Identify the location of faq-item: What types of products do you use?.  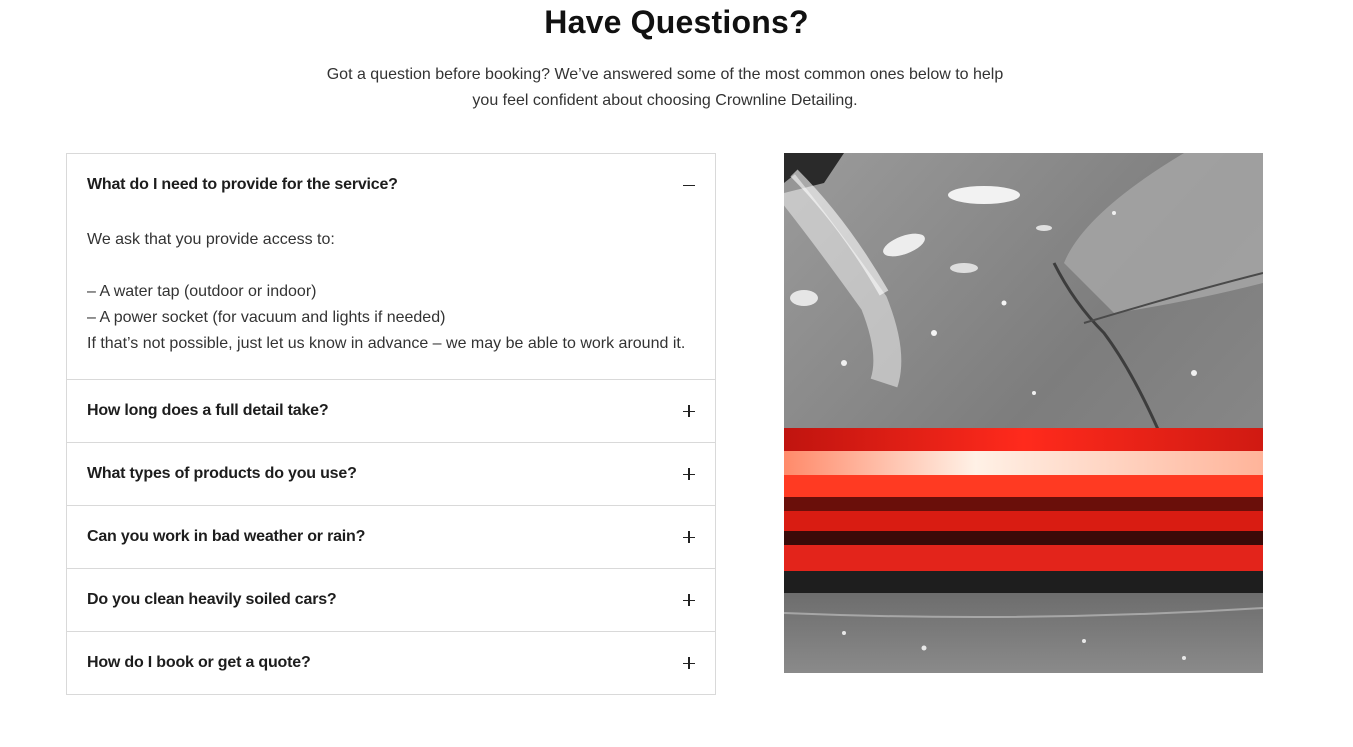
(391, 474).